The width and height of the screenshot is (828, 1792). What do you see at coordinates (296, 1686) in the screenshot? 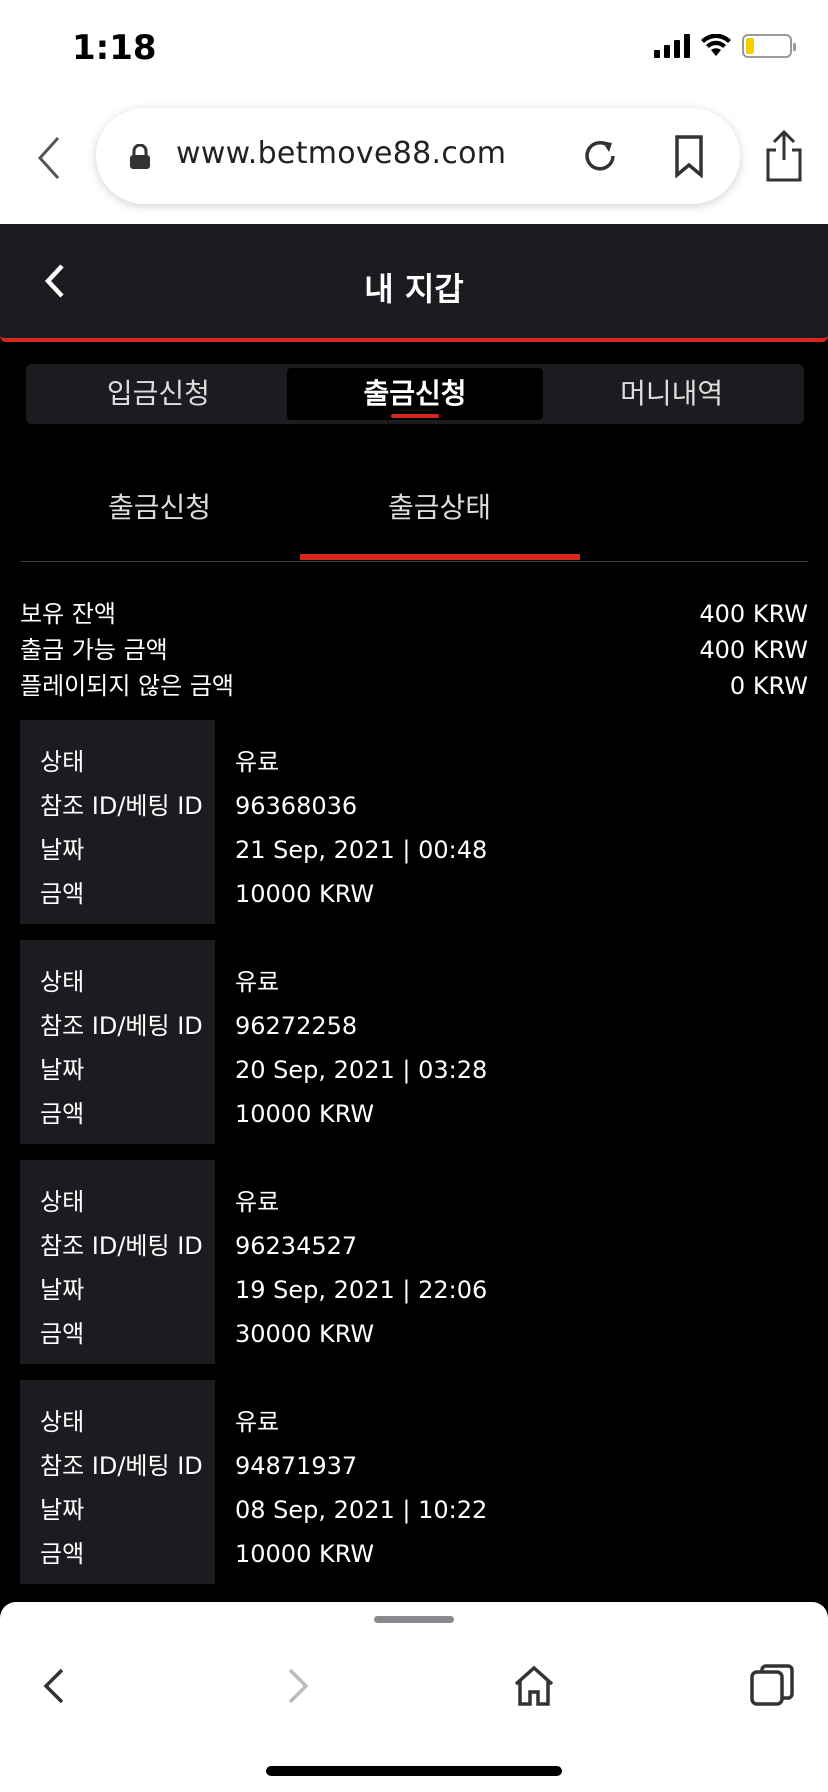
I see `forward-icon` at bounding box center [296, 1686].